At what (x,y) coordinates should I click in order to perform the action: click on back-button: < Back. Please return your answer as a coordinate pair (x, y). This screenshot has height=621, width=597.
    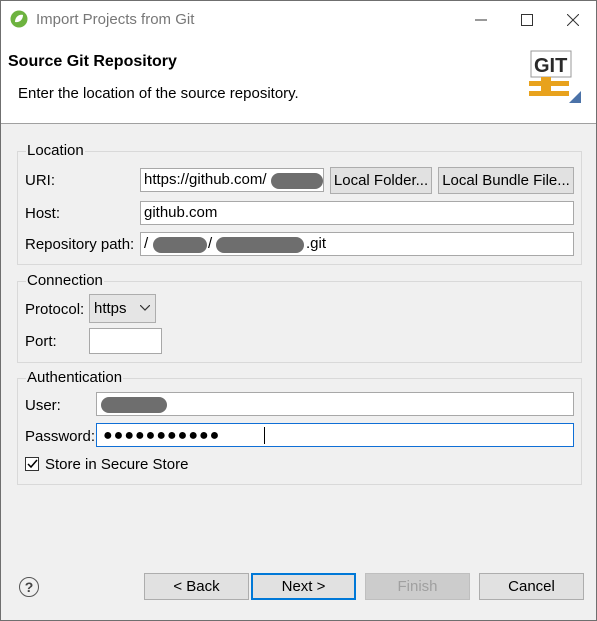
    Looking at the image, I should click on (196, 586).